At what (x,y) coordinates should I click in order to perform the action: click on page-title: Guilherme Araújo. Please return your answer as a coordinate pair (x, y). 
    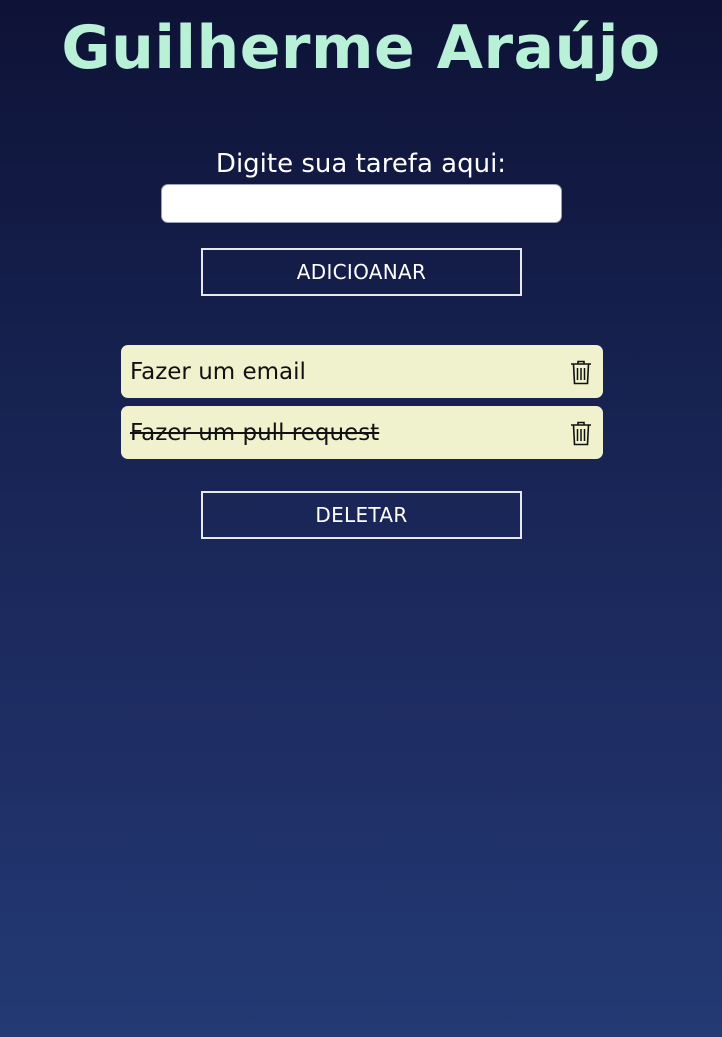
    Looking at the image, I should click on (361, 48).